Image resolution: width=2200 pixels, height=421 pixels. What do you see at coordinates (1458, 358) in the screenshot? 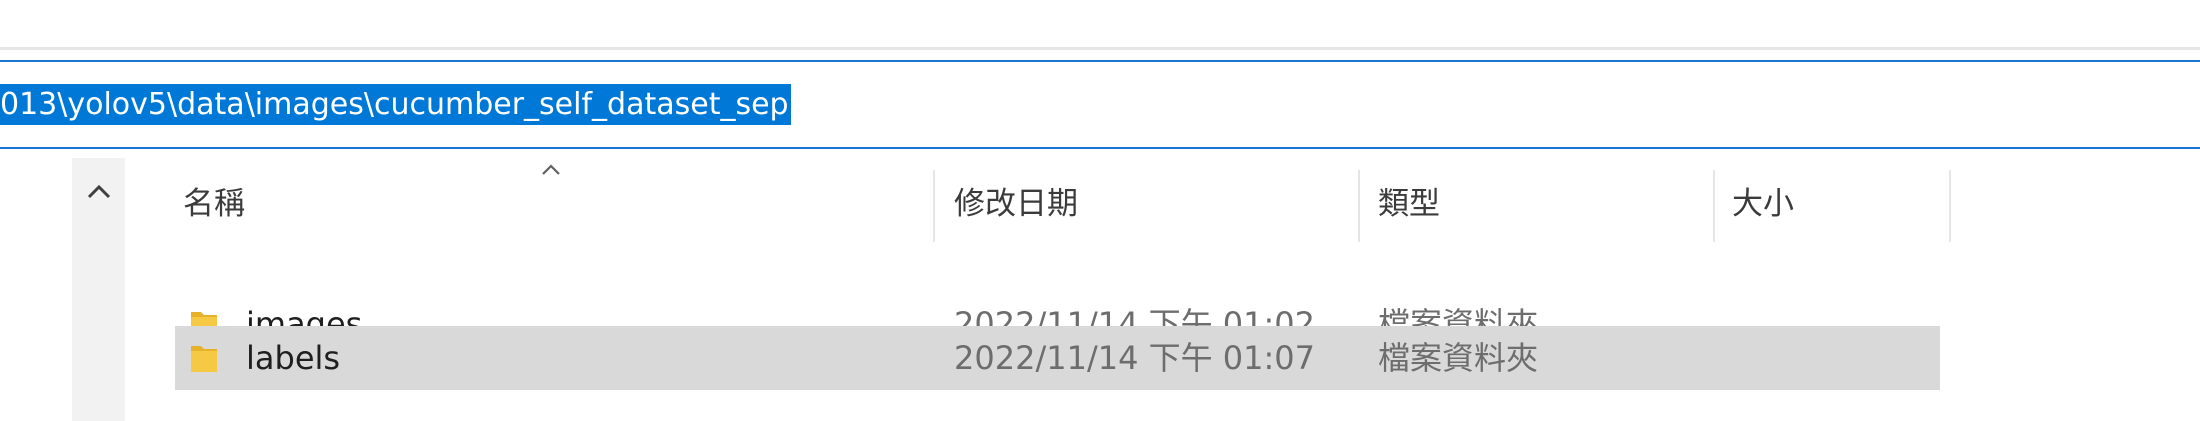
I see `item-type: 檔案資料夾` at bounding box center [1458, 358].